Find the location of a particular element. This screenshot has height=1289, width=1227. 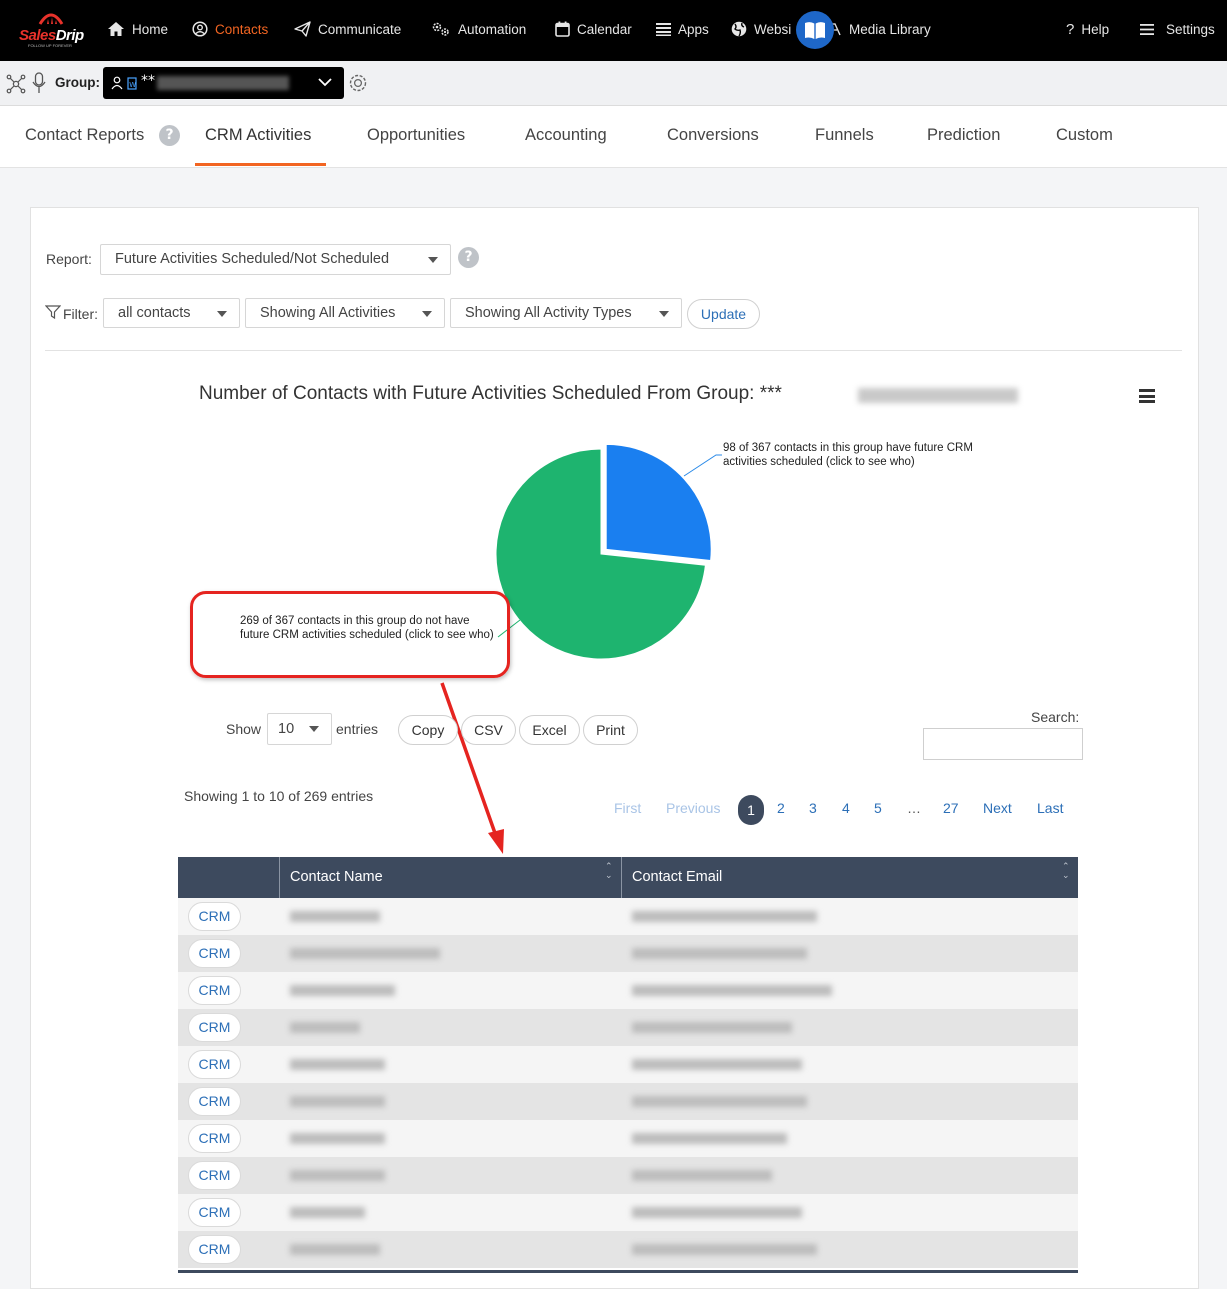

tab-prediction: Prediction is located at coordinates (963, 135).